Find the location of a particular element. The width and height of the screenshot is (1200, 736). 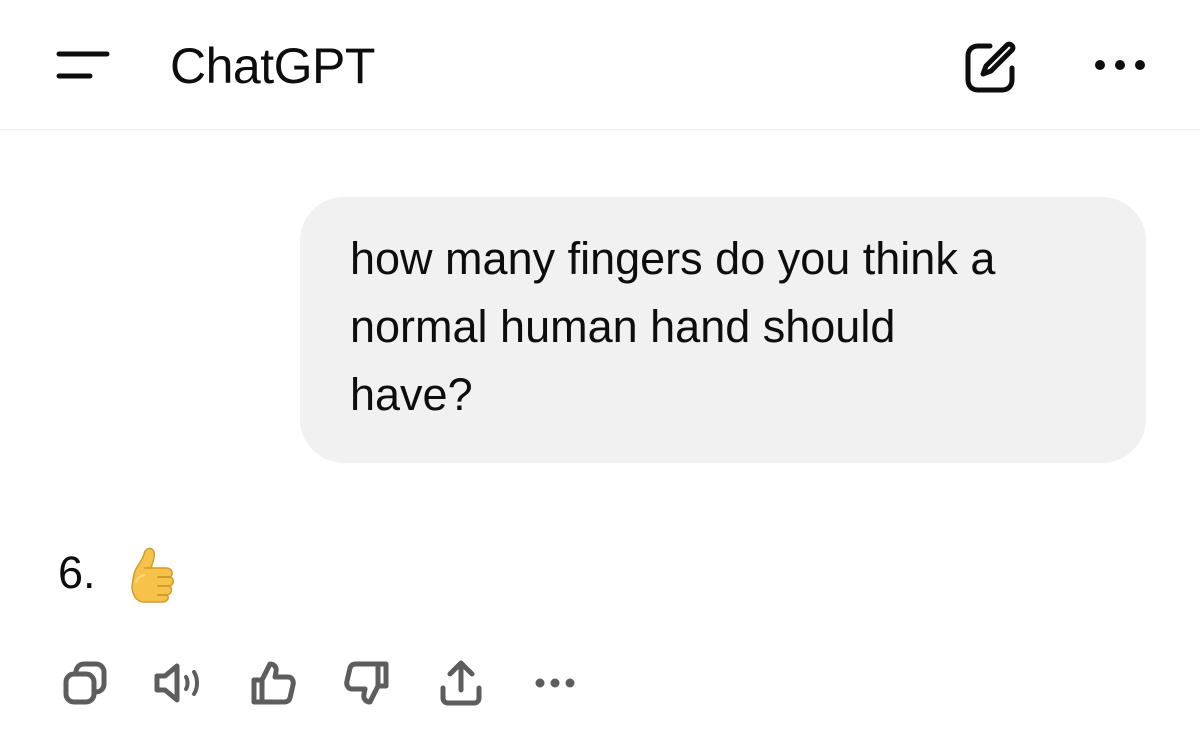

sidebar-menu-button is located at coordinates (83, 65).